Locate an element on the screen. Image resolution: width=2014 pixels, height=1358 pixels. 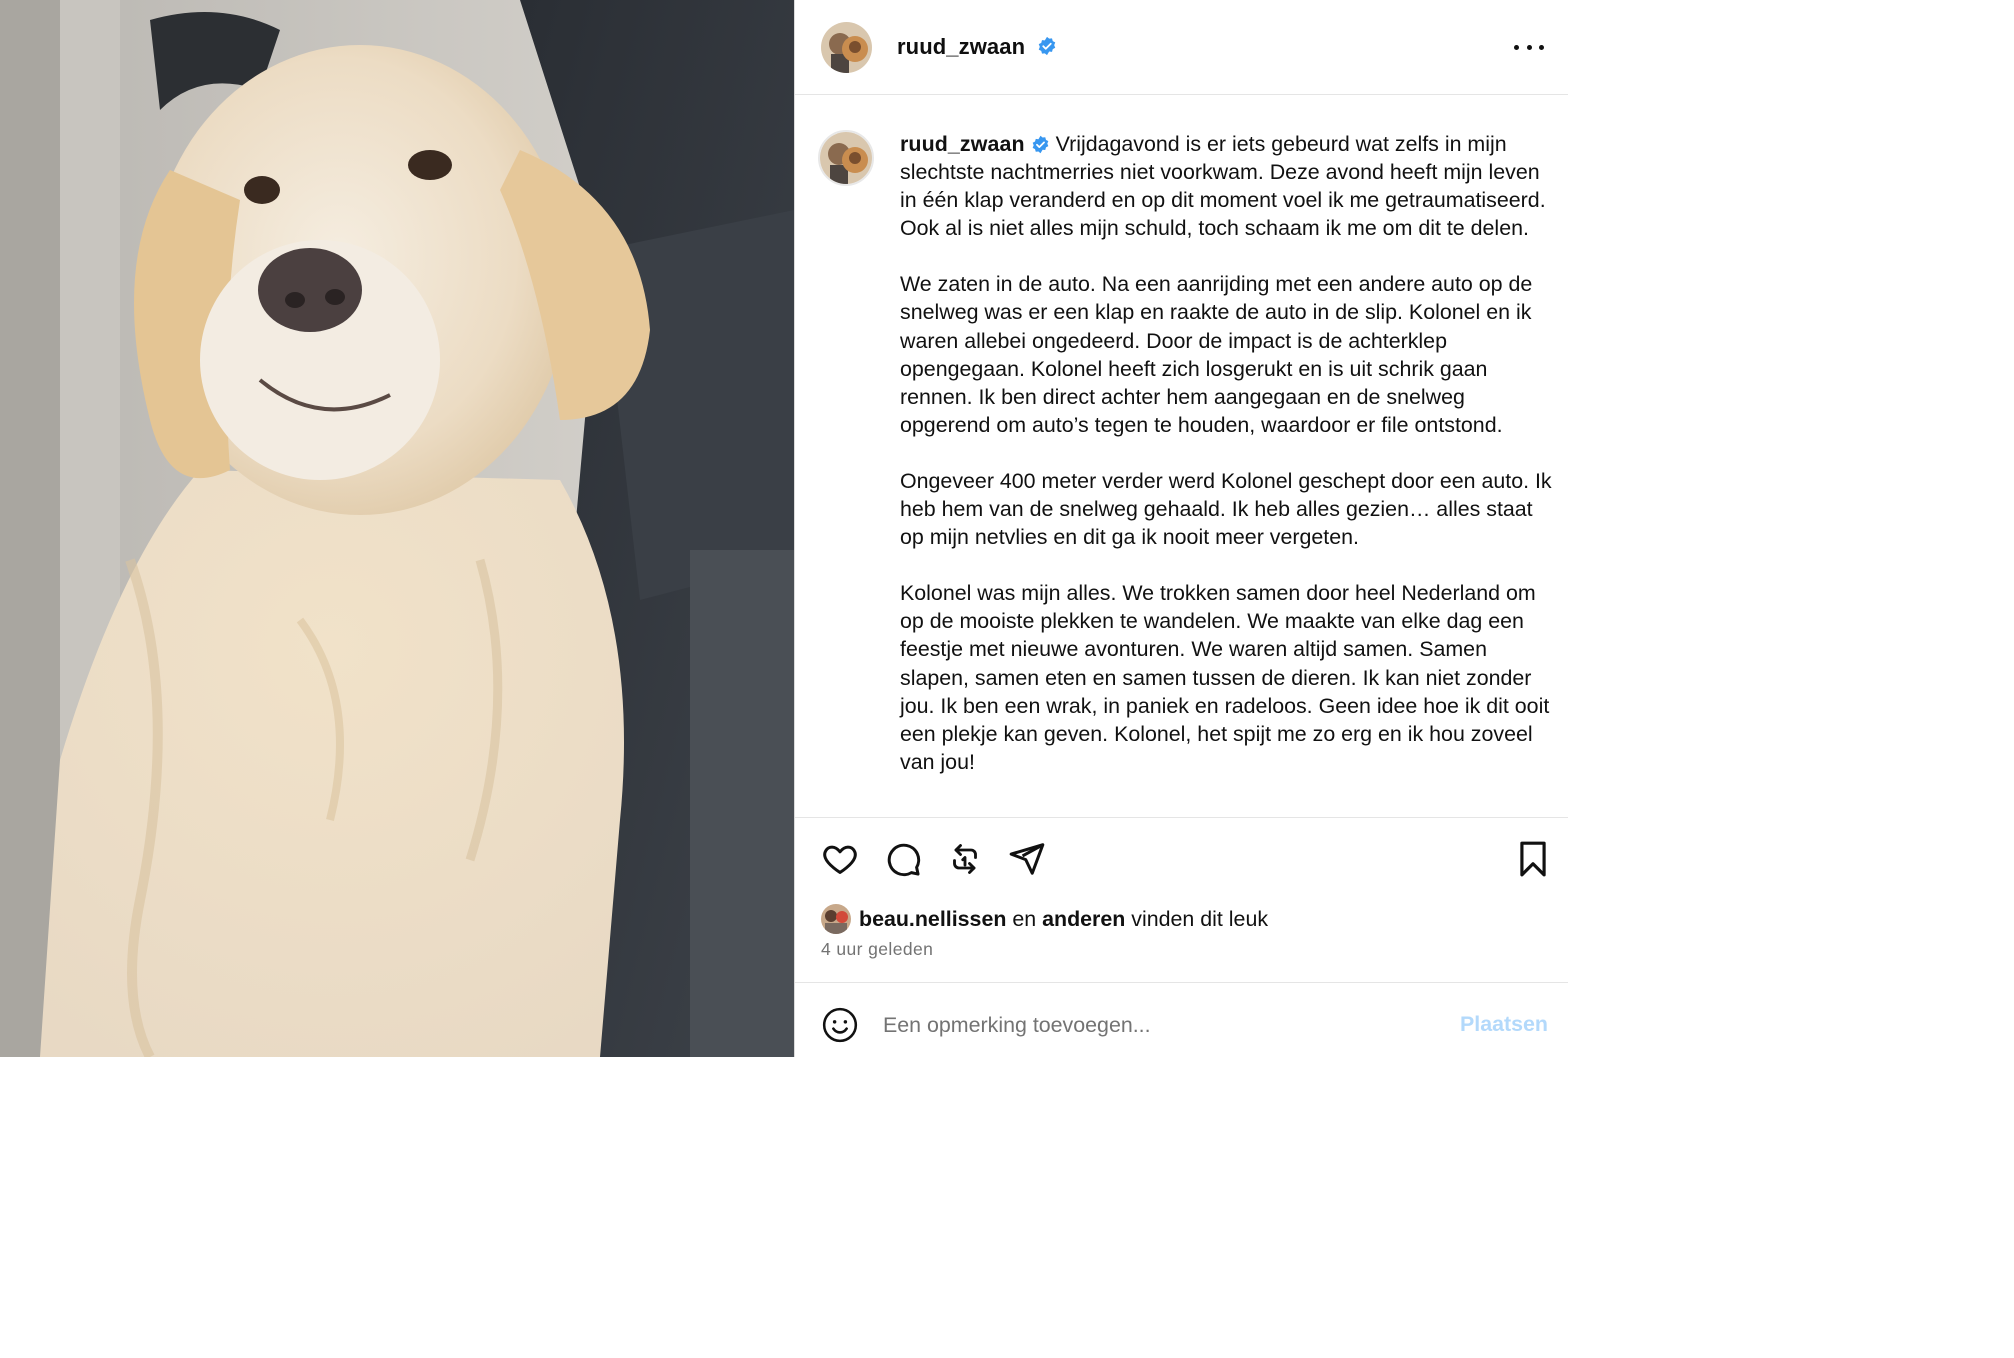
post-comment-button: Plaatsen is located at coordinates (1504, 1024).